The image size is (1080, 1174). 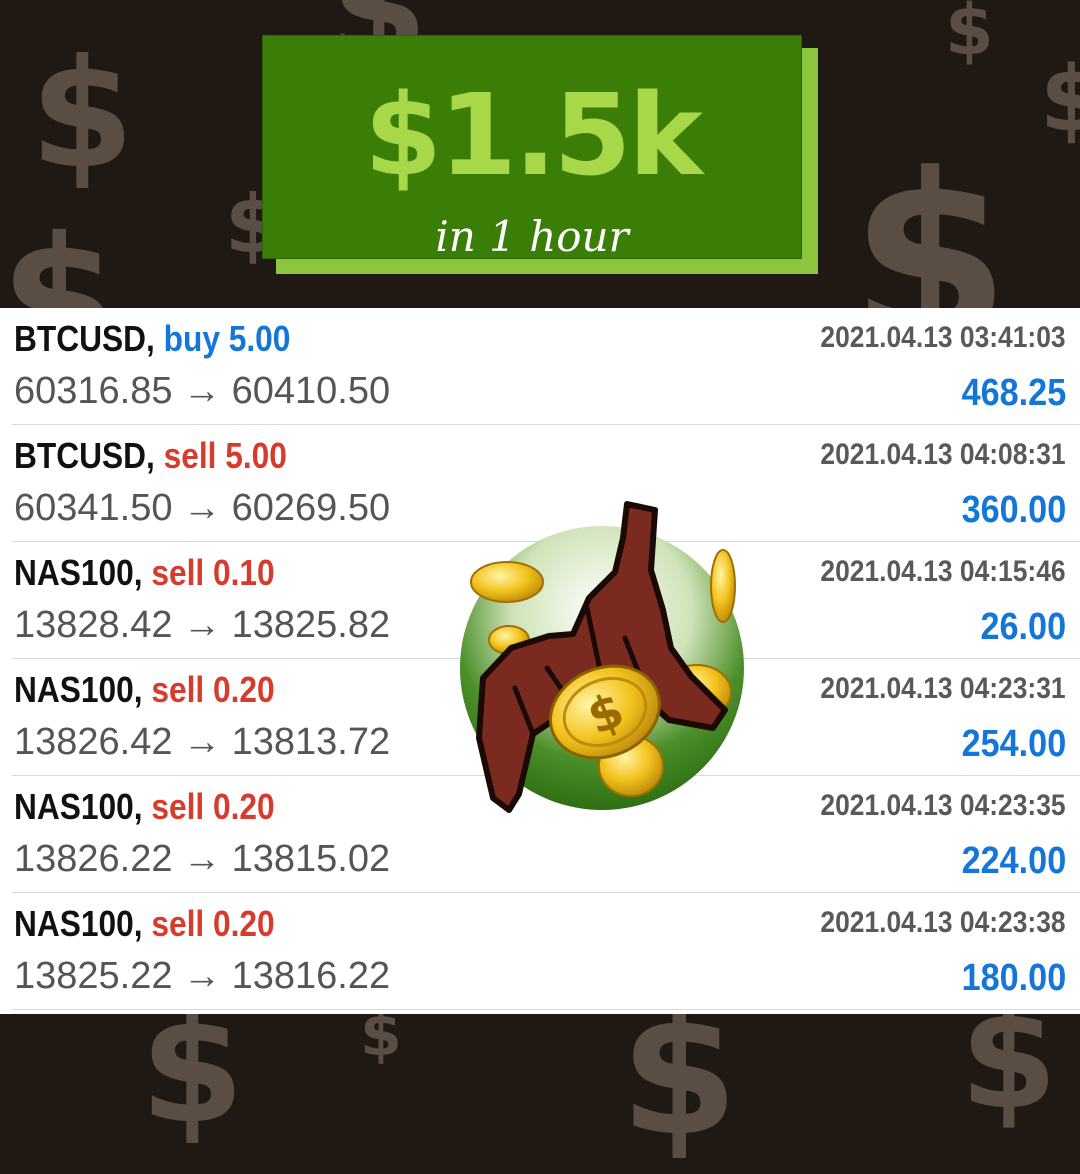 What do you see at coordinates (532, 236) in the screenshot?
I see `headline-subtitle: in 1 hour` at bounding box center [532, 236].